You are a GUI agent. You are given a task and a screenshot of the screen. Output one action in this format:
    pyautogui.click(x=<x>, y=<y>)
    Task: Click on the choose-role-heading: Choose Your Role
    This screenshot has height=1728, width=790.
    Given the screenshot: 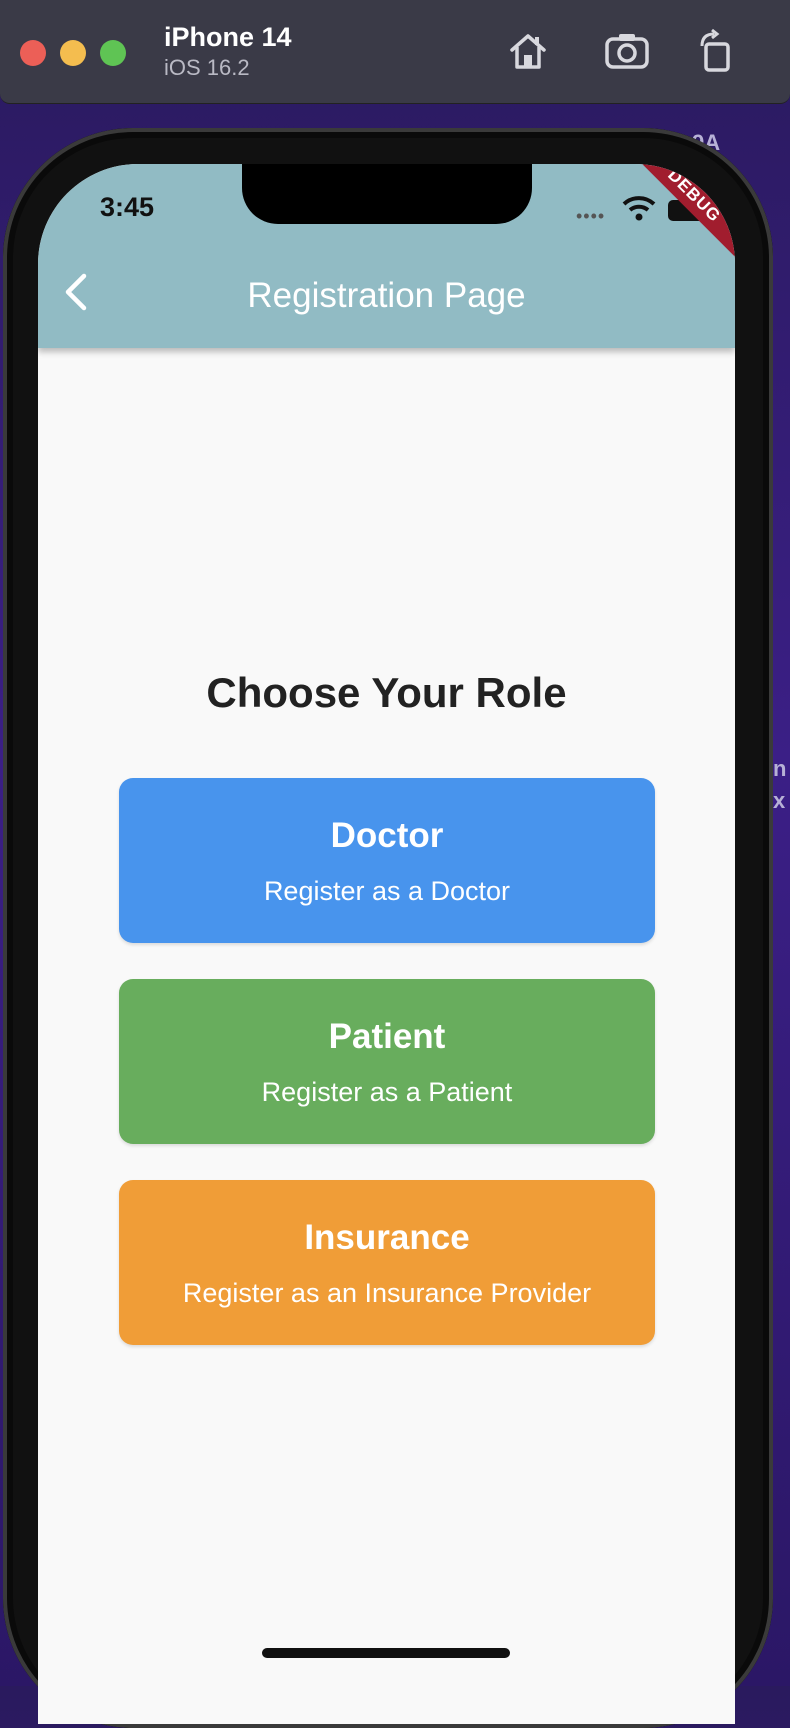 What is the action you would take?
    pyautogui.click(x=386, y=692)
    